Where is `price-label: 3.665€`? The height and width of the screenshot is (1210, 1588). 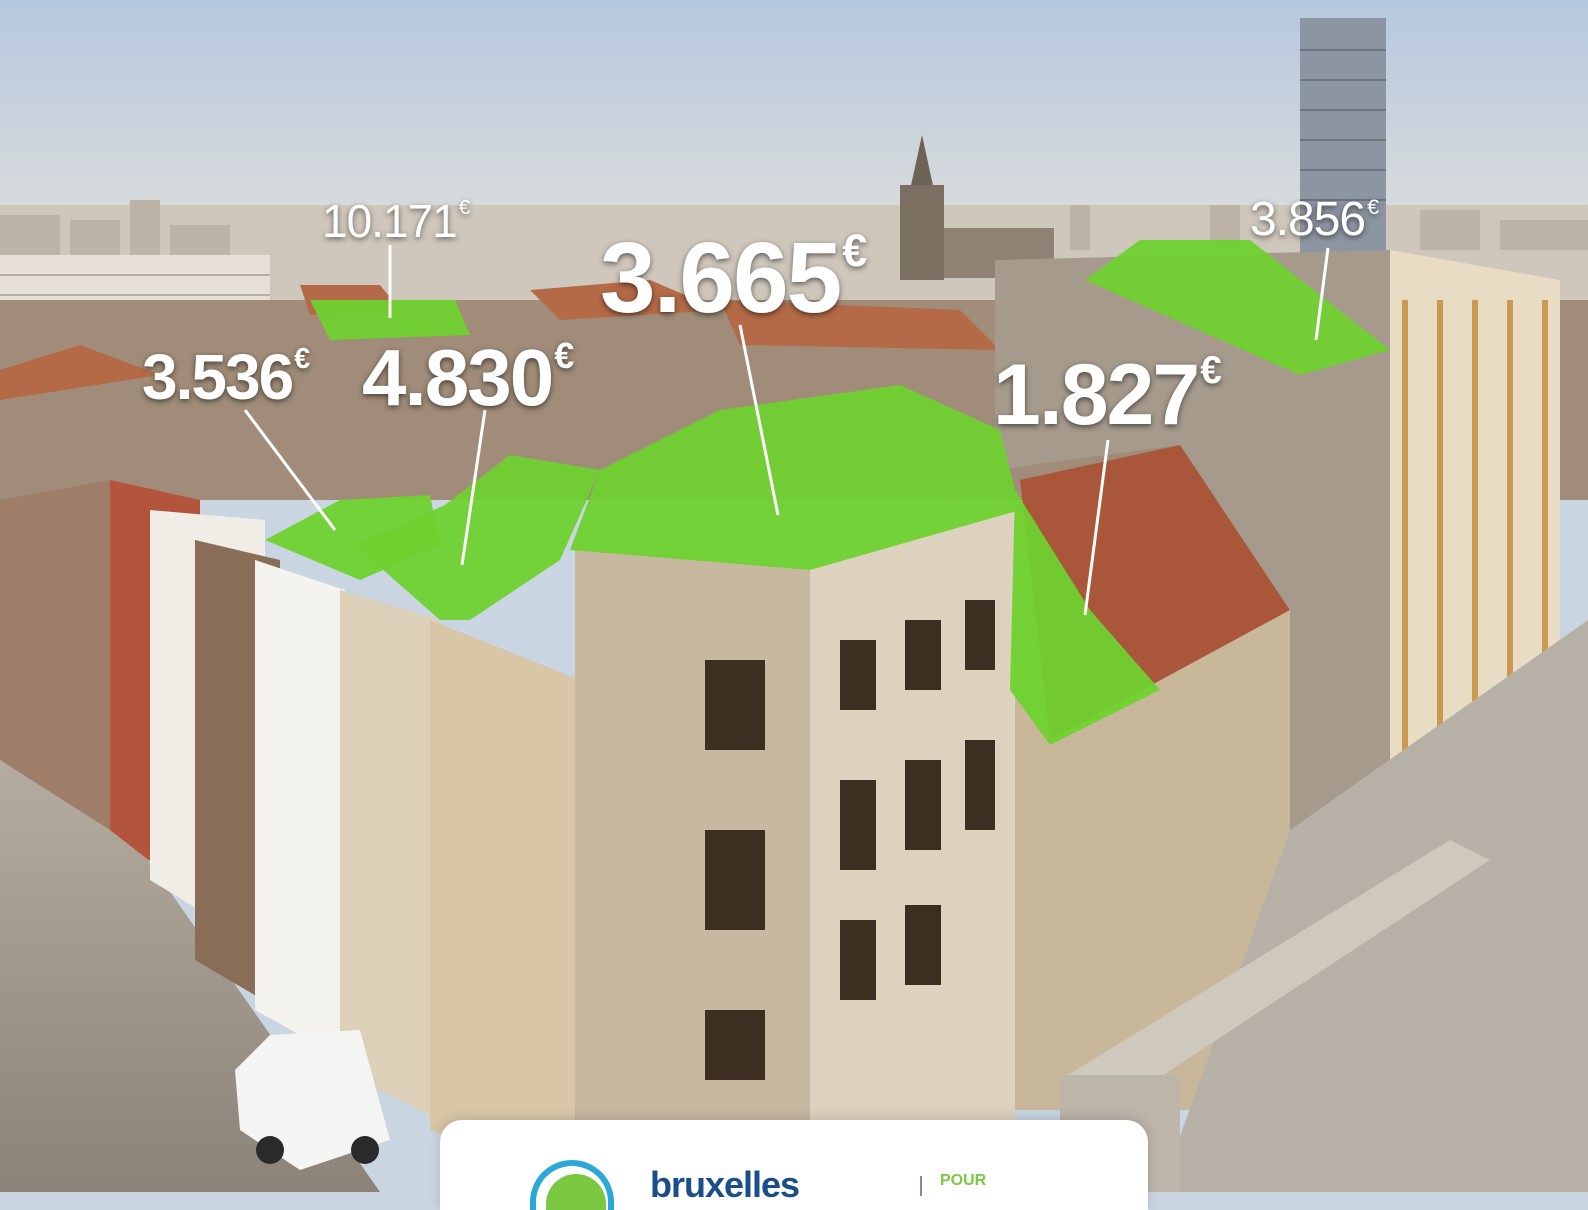
price-label: 3.665€ is located at coordinates (733, 278).